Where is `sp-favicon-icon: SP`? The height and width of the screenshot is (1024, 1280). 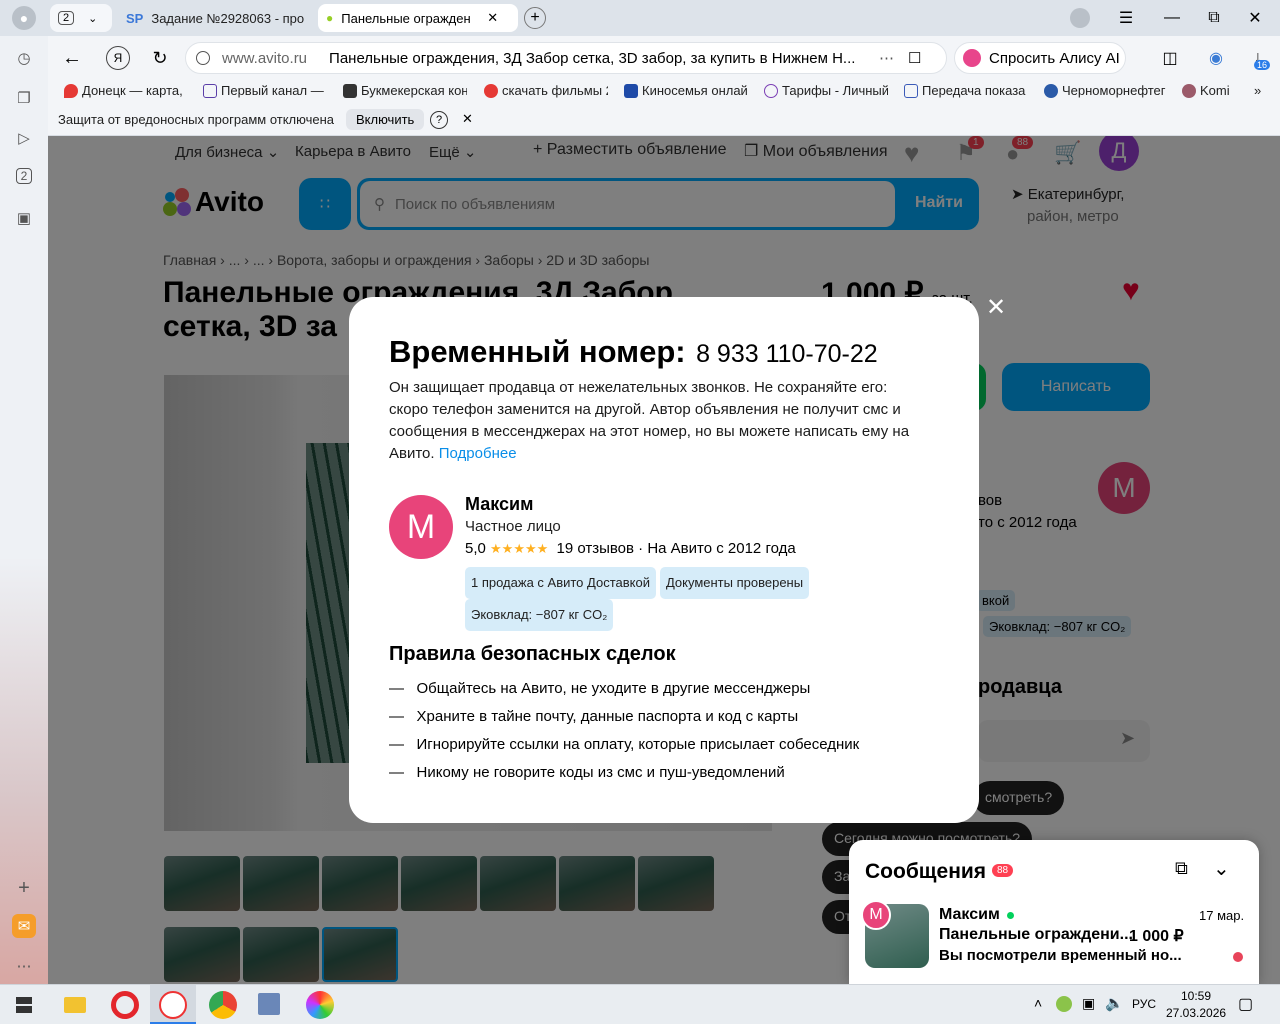
sp-favicon-icon: SP is located at coordinates (135, 18).